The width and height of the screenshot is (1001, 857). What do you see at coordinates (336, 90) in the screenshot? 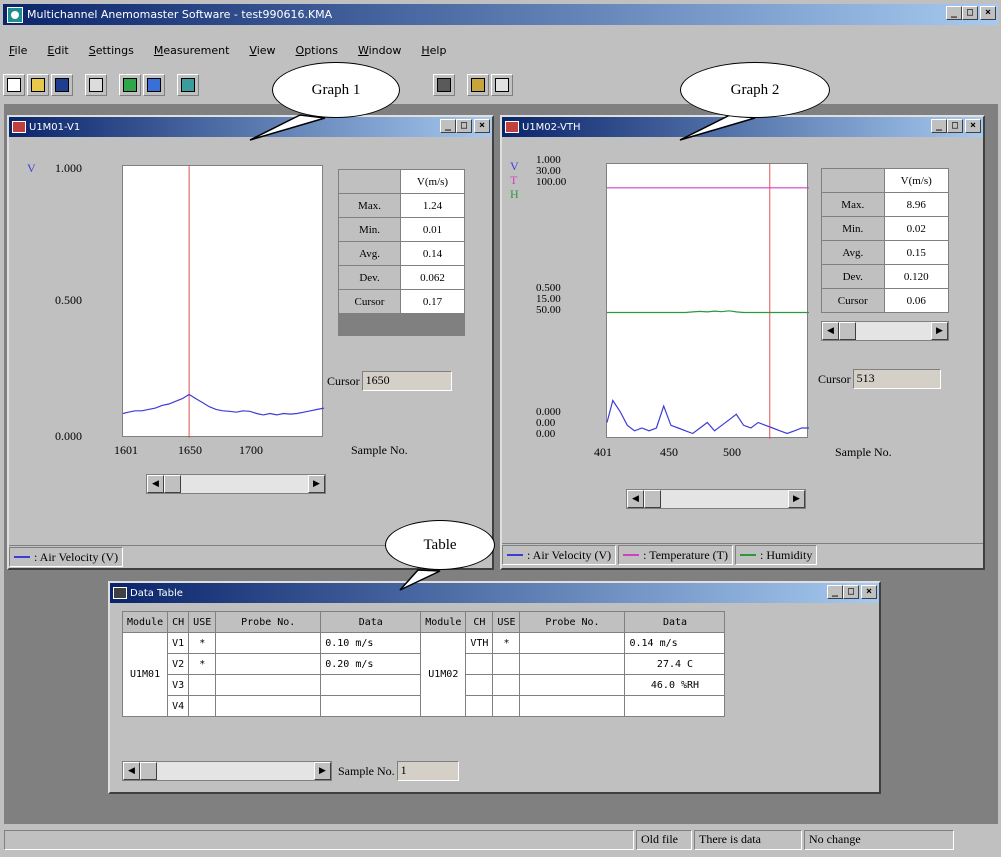
I see `callout-graph1: Graph 1` at bounding box center [336, 90].